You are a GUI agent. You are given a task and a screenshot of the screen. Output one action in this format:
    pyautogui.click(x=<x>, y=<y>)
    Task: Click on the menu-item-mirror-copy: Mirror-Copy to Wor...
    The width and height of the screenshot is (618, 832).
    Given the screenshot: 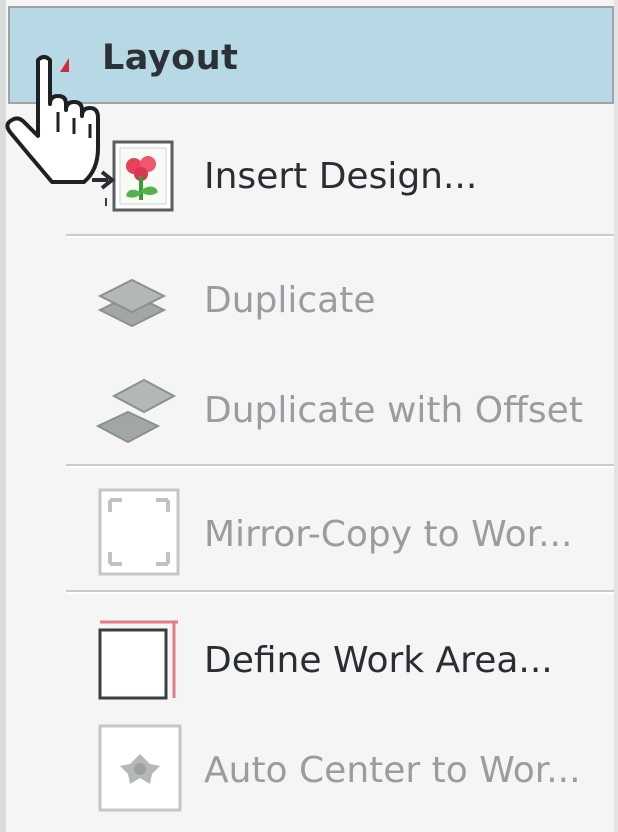 What is the action you would take?
    pyautogui.click(x=311, y=532)
    